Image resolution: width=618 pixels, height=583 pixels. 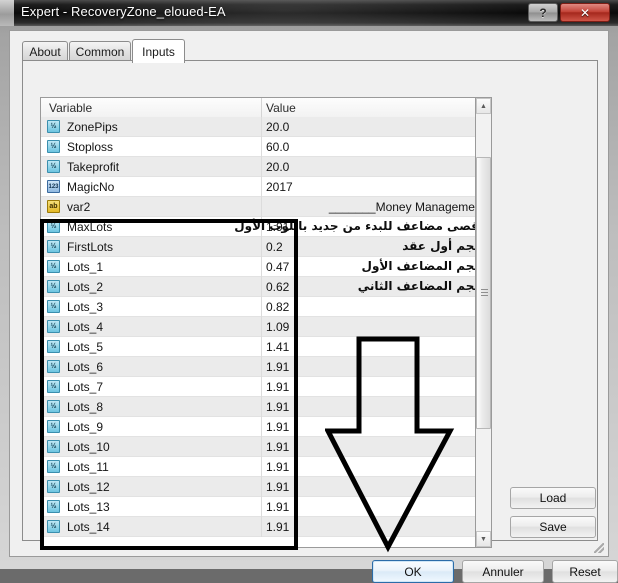 I want to click on title-bar: Expert - RecoveryZone_eloued-EA ? ✕, so click(x=309, y=13).